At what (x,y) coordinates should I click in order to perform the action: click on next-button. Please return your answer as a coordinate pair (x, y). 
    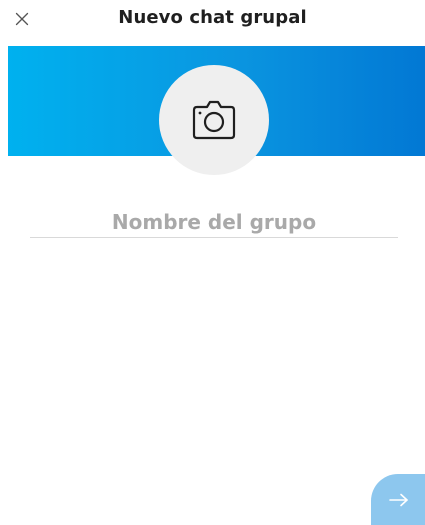
    Looking at the image, I should click on (398, 499).